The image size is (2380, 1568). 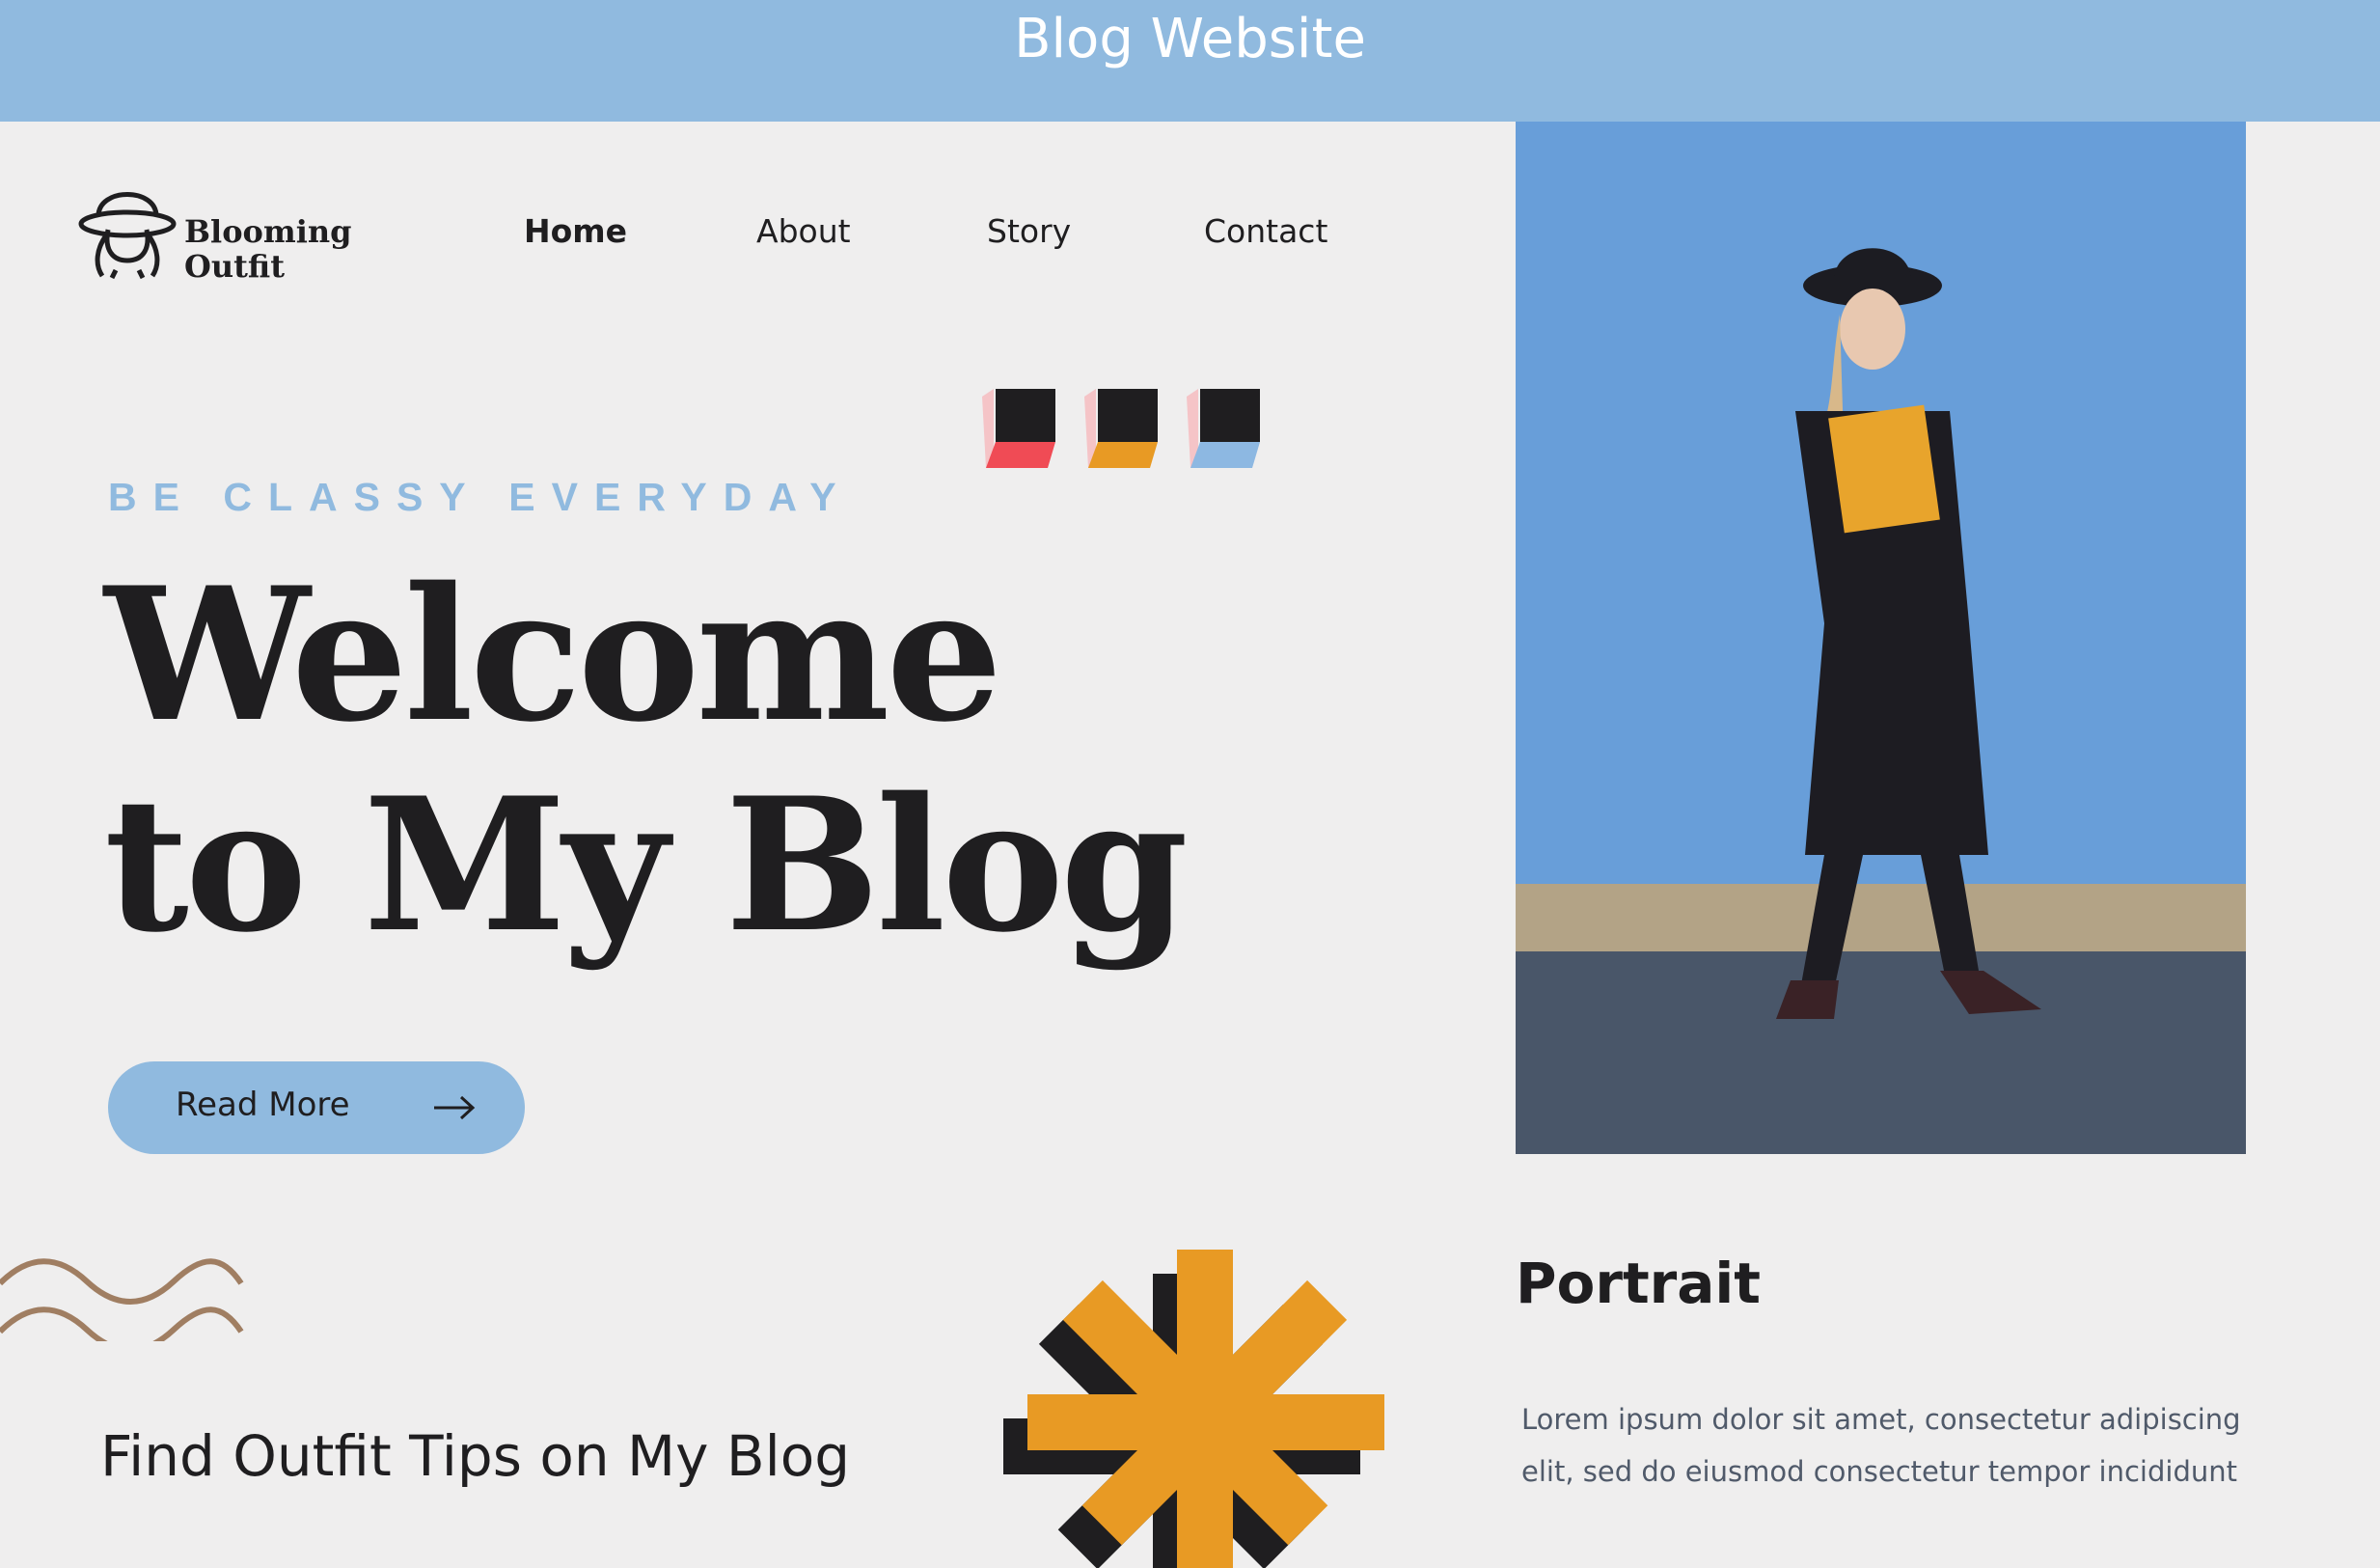 I want to click on site-logo: Blooming Outfit, so click(x=222, y=234).